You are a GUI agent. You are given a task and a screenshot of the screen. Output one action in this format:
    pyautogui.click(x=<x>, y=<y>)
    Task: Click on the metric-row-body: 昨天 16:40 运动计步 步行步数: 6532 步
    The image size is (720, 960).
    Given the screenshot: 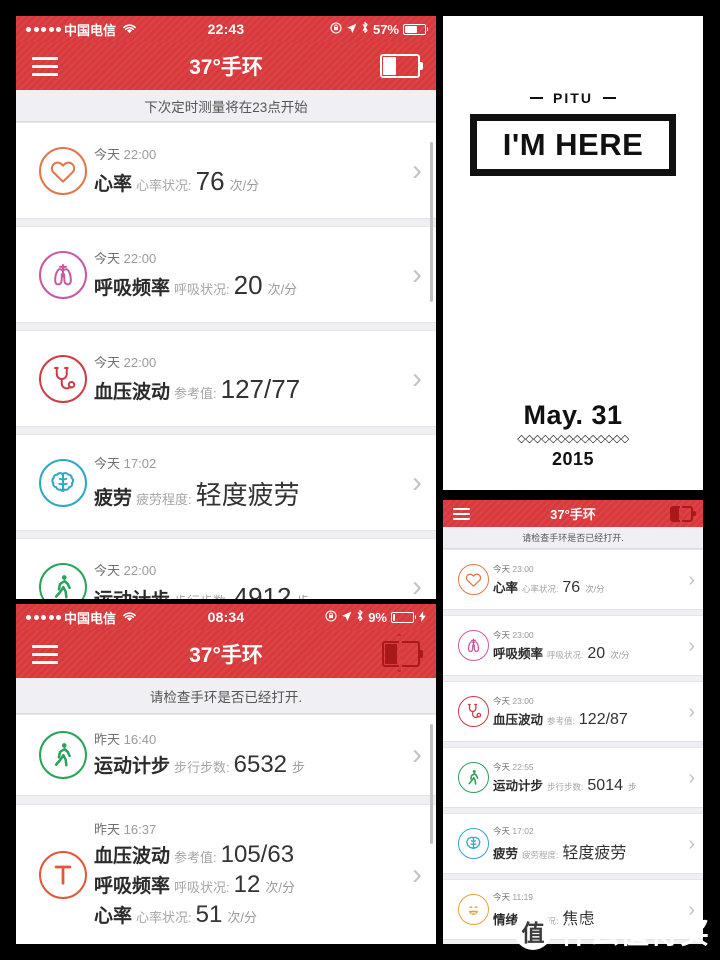 What is the action you would take?
    pyautogui.click(x=253, y=755)
    